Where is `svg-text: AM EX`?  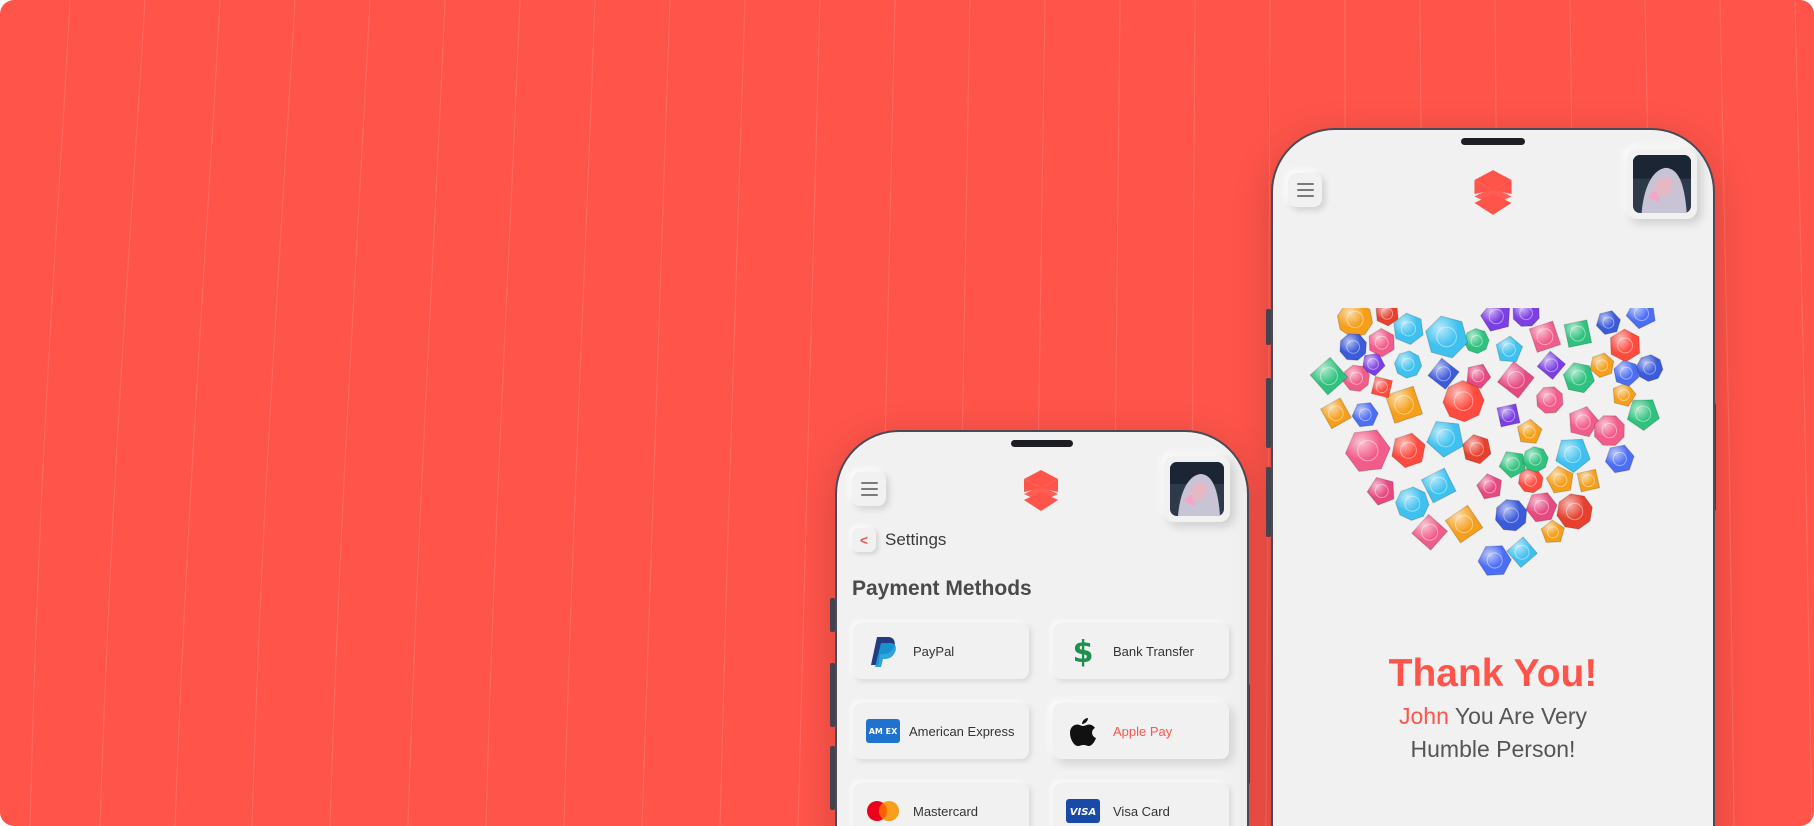 svg-text: AM EX is located at coordinates (883, 731).